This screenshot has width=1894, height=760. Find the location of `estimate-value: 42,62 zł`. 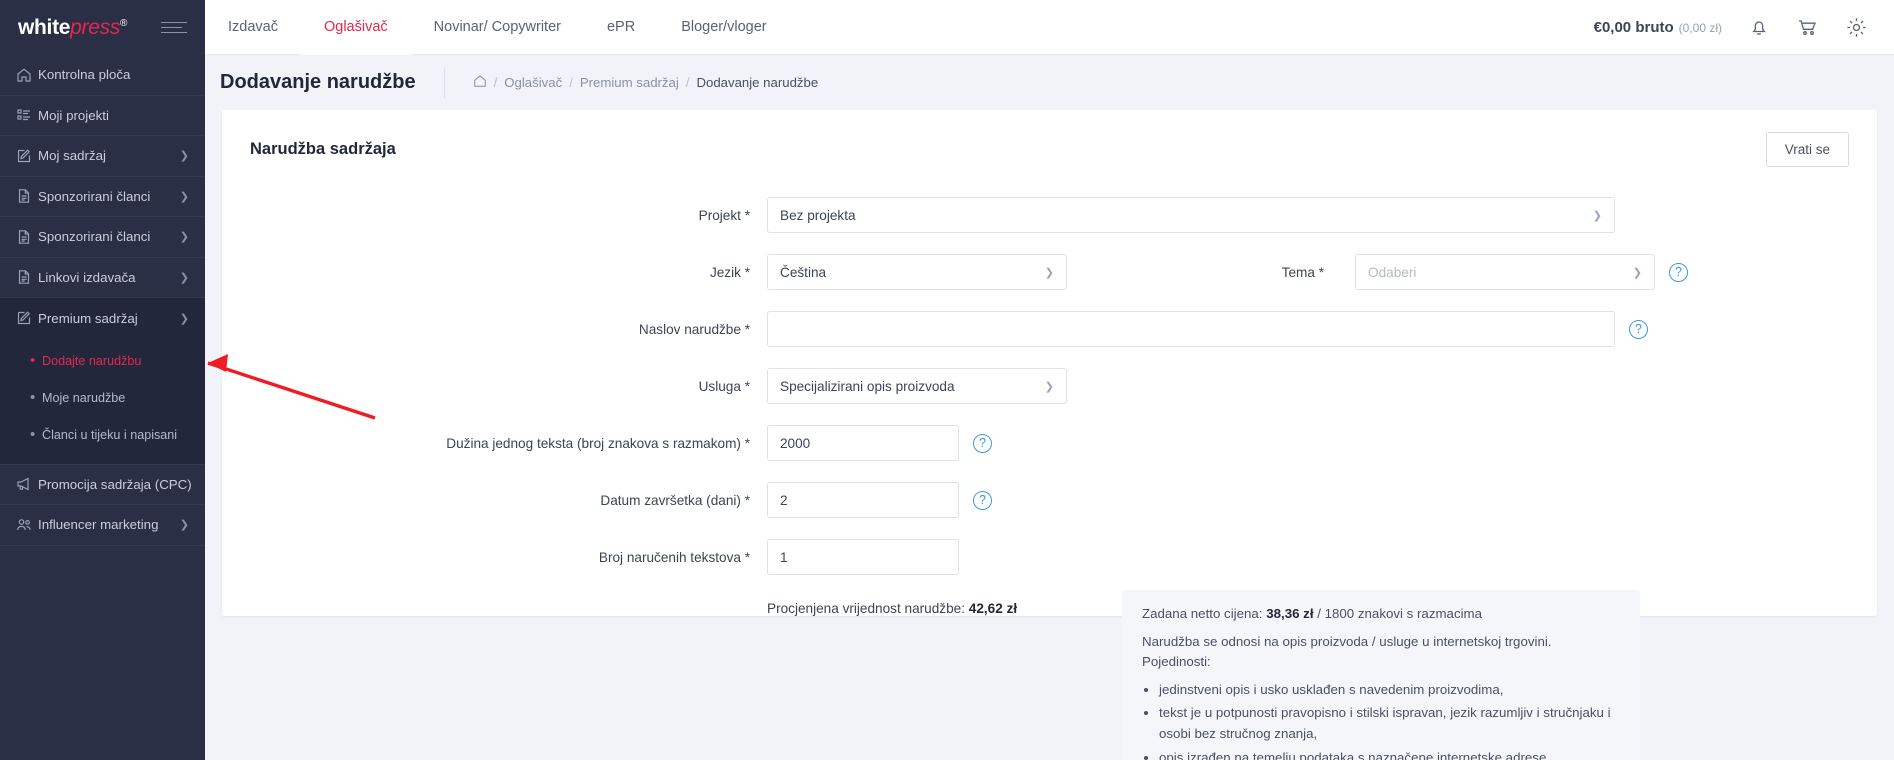

estimate-value: 42,62 zł is located at coordinates (993, 608).